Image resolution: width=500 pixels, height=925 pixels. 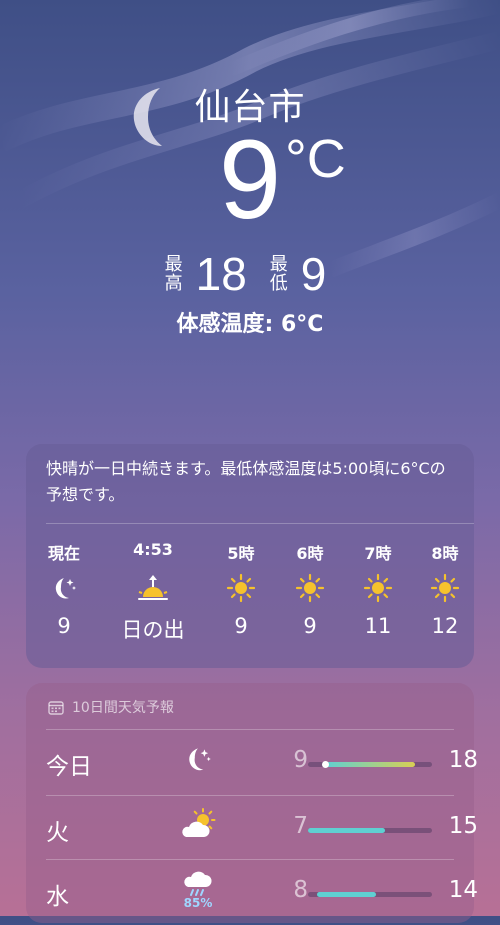 I want to click on high-temp: 15, so click(x=463, y=826).